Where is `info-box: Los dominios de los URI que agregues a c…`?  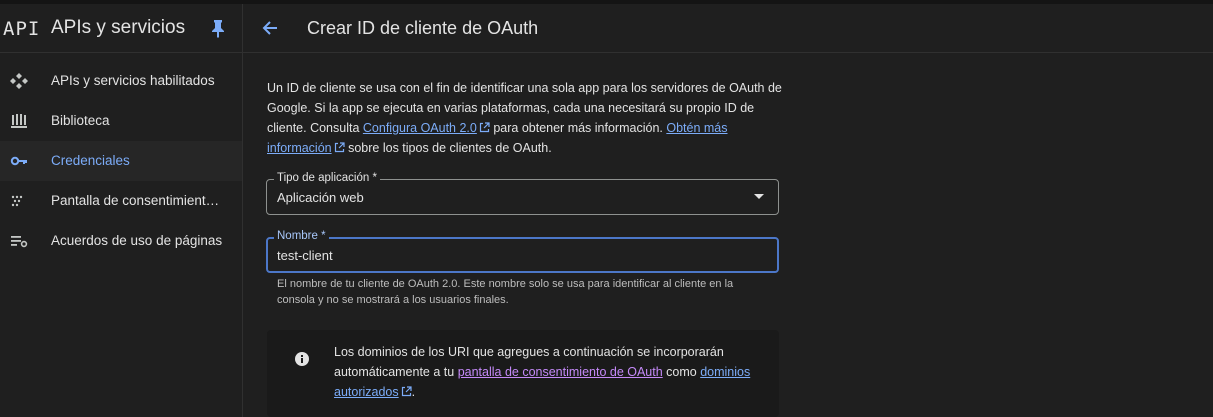 info-box: Los dominios de los URI que agregues a c… is located at coordinates (523, 373).